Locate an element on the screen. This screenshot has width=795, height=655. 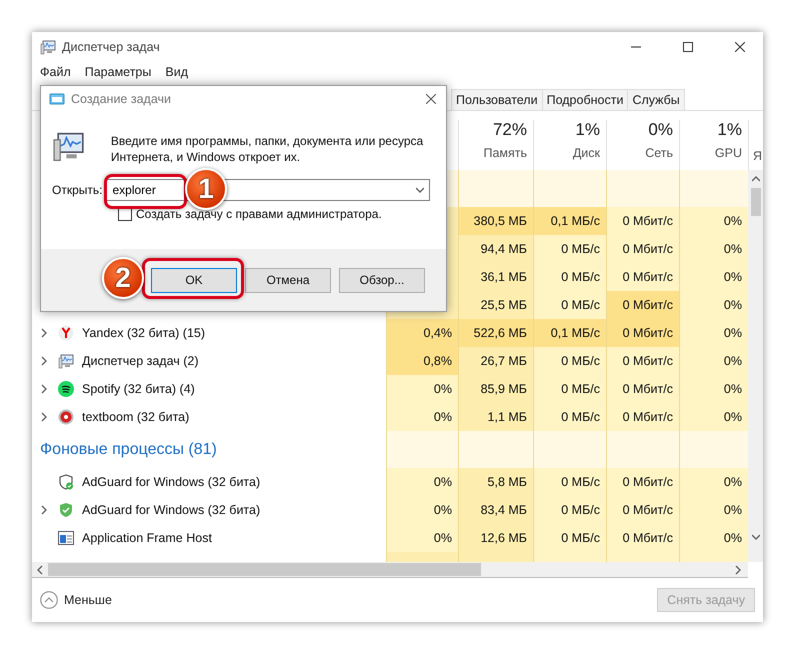
table-cell: 0,4% is located at coordinates (422, 333).